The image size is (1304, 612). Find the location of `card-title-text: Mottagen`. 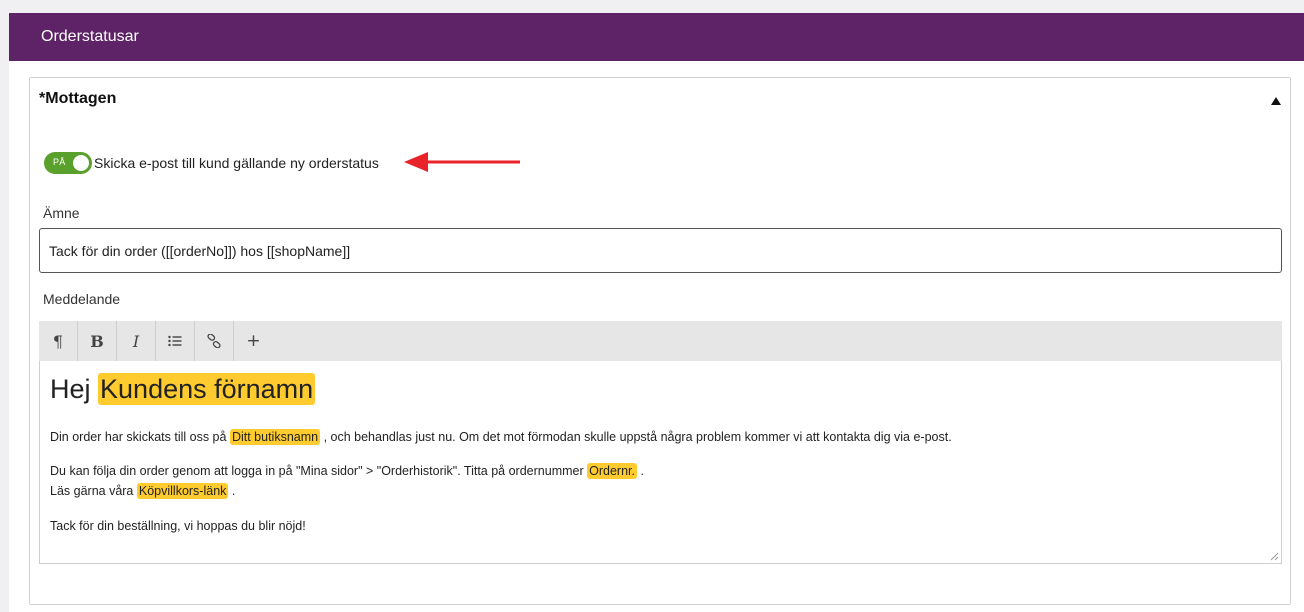

card-title-text: Mottagen is located at coordinates (81, 98).